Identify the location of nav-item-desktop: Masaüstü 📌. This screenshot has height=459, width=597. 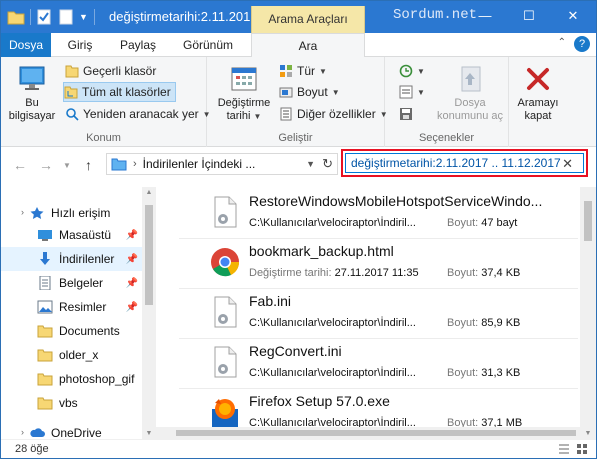
(71, 235).